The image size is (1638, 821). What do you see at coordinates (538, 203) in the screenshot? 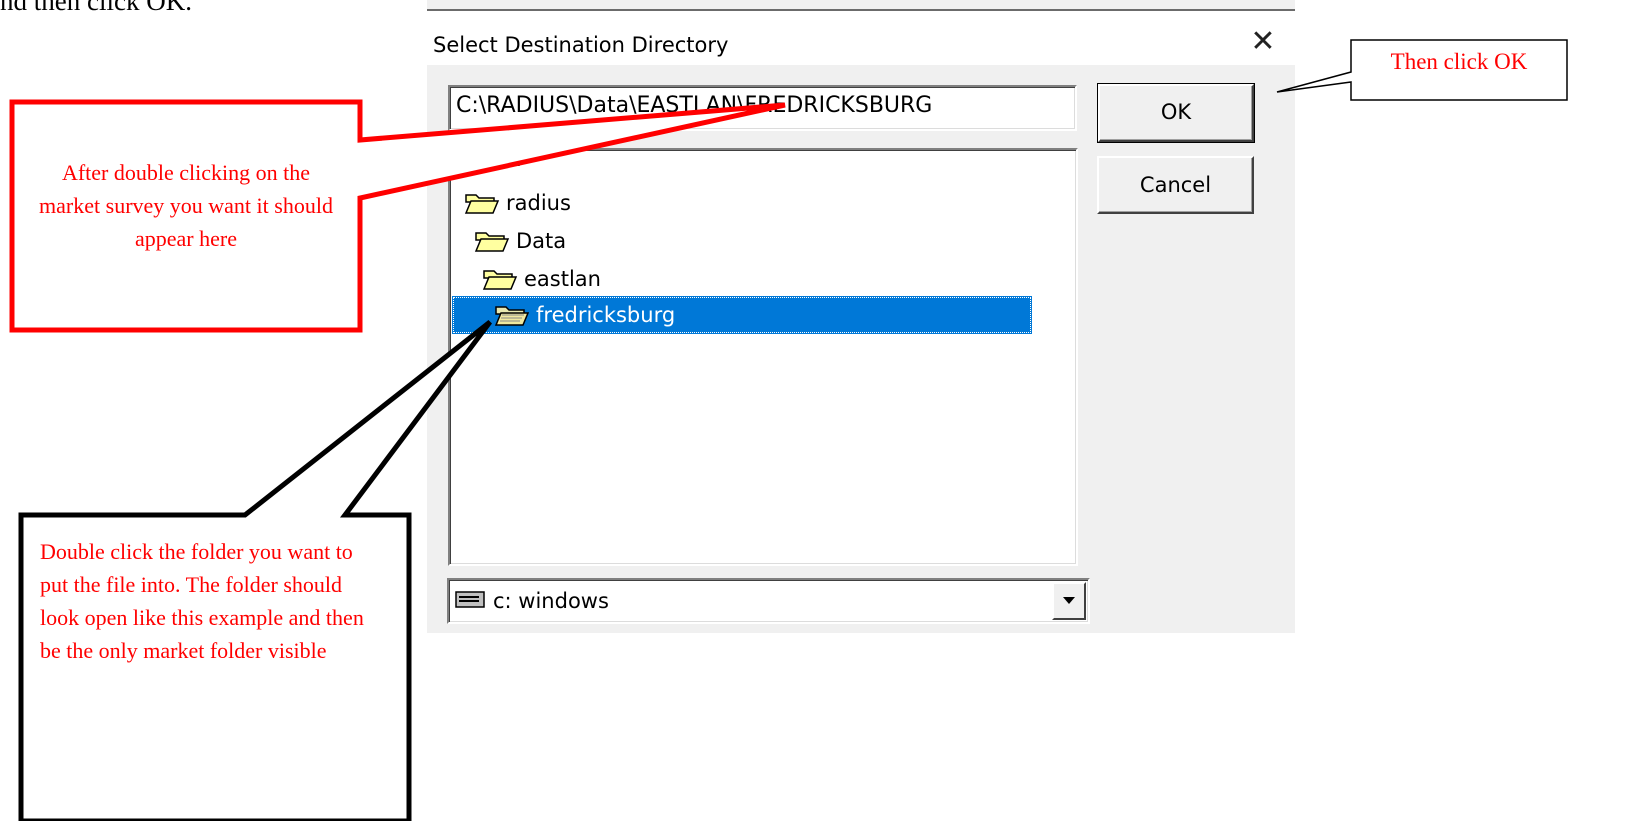
I see `tree-item-label: radius` at bounding box center [538, 203].